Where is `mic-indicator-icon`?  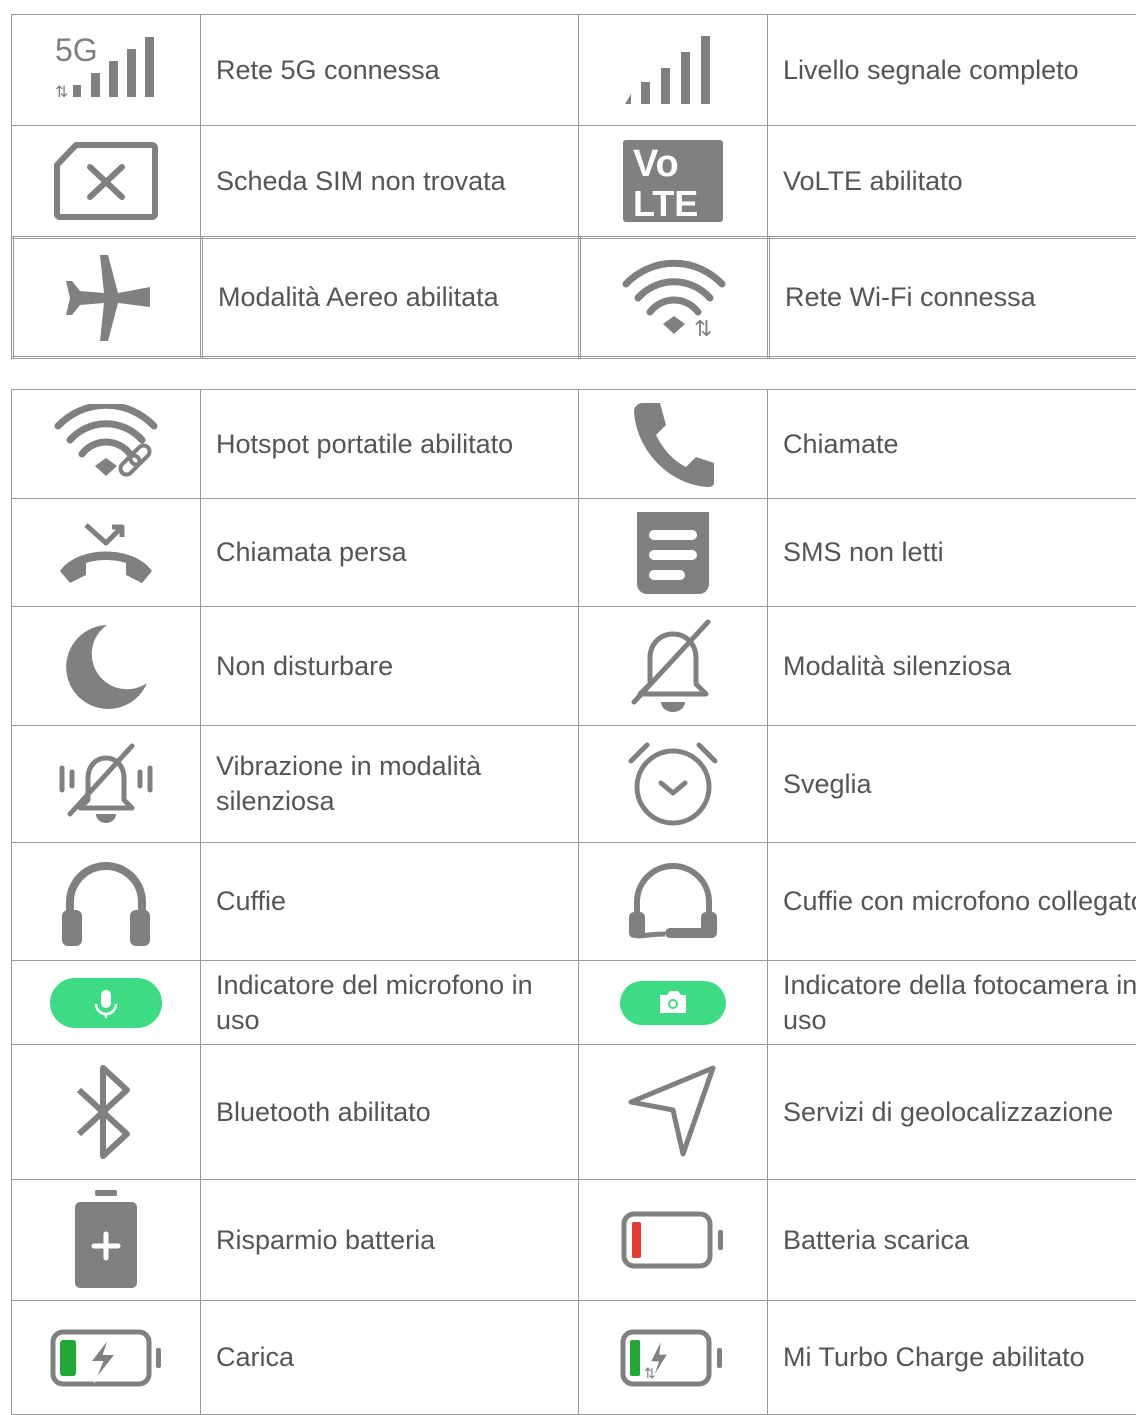
mic-indicator-icon is located at coordinates (106, 1003).